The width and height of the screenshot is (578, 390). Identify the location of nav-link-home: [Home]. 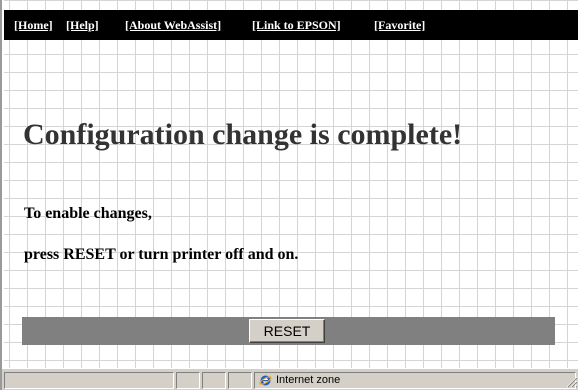
(33, 25).